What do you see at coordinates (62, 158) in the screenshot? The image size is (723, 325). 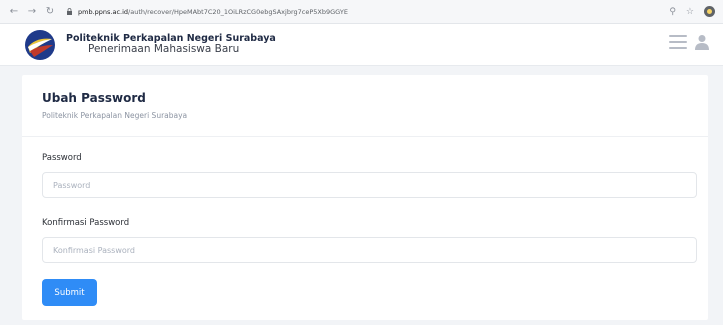 I see `password-label: Password` at bounding box center [62, 158].